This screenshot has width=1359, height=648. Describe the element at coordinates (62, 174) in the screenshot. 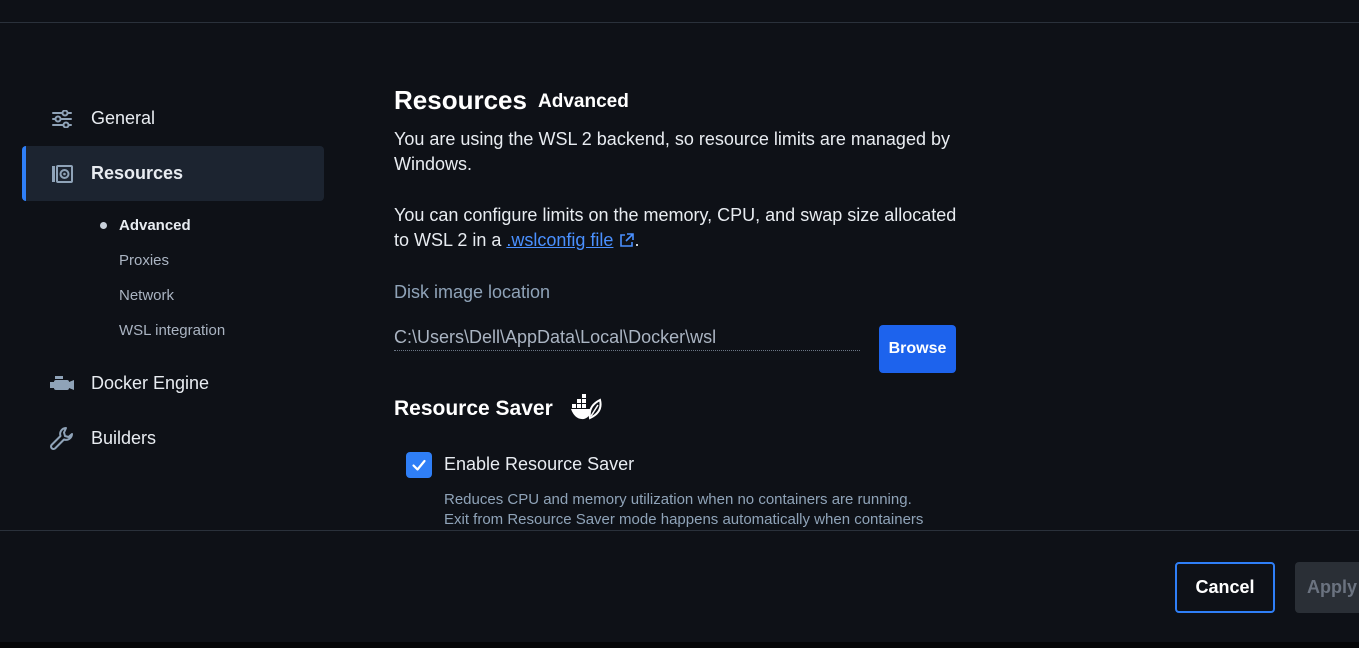

I see `resources-icon` at that location.